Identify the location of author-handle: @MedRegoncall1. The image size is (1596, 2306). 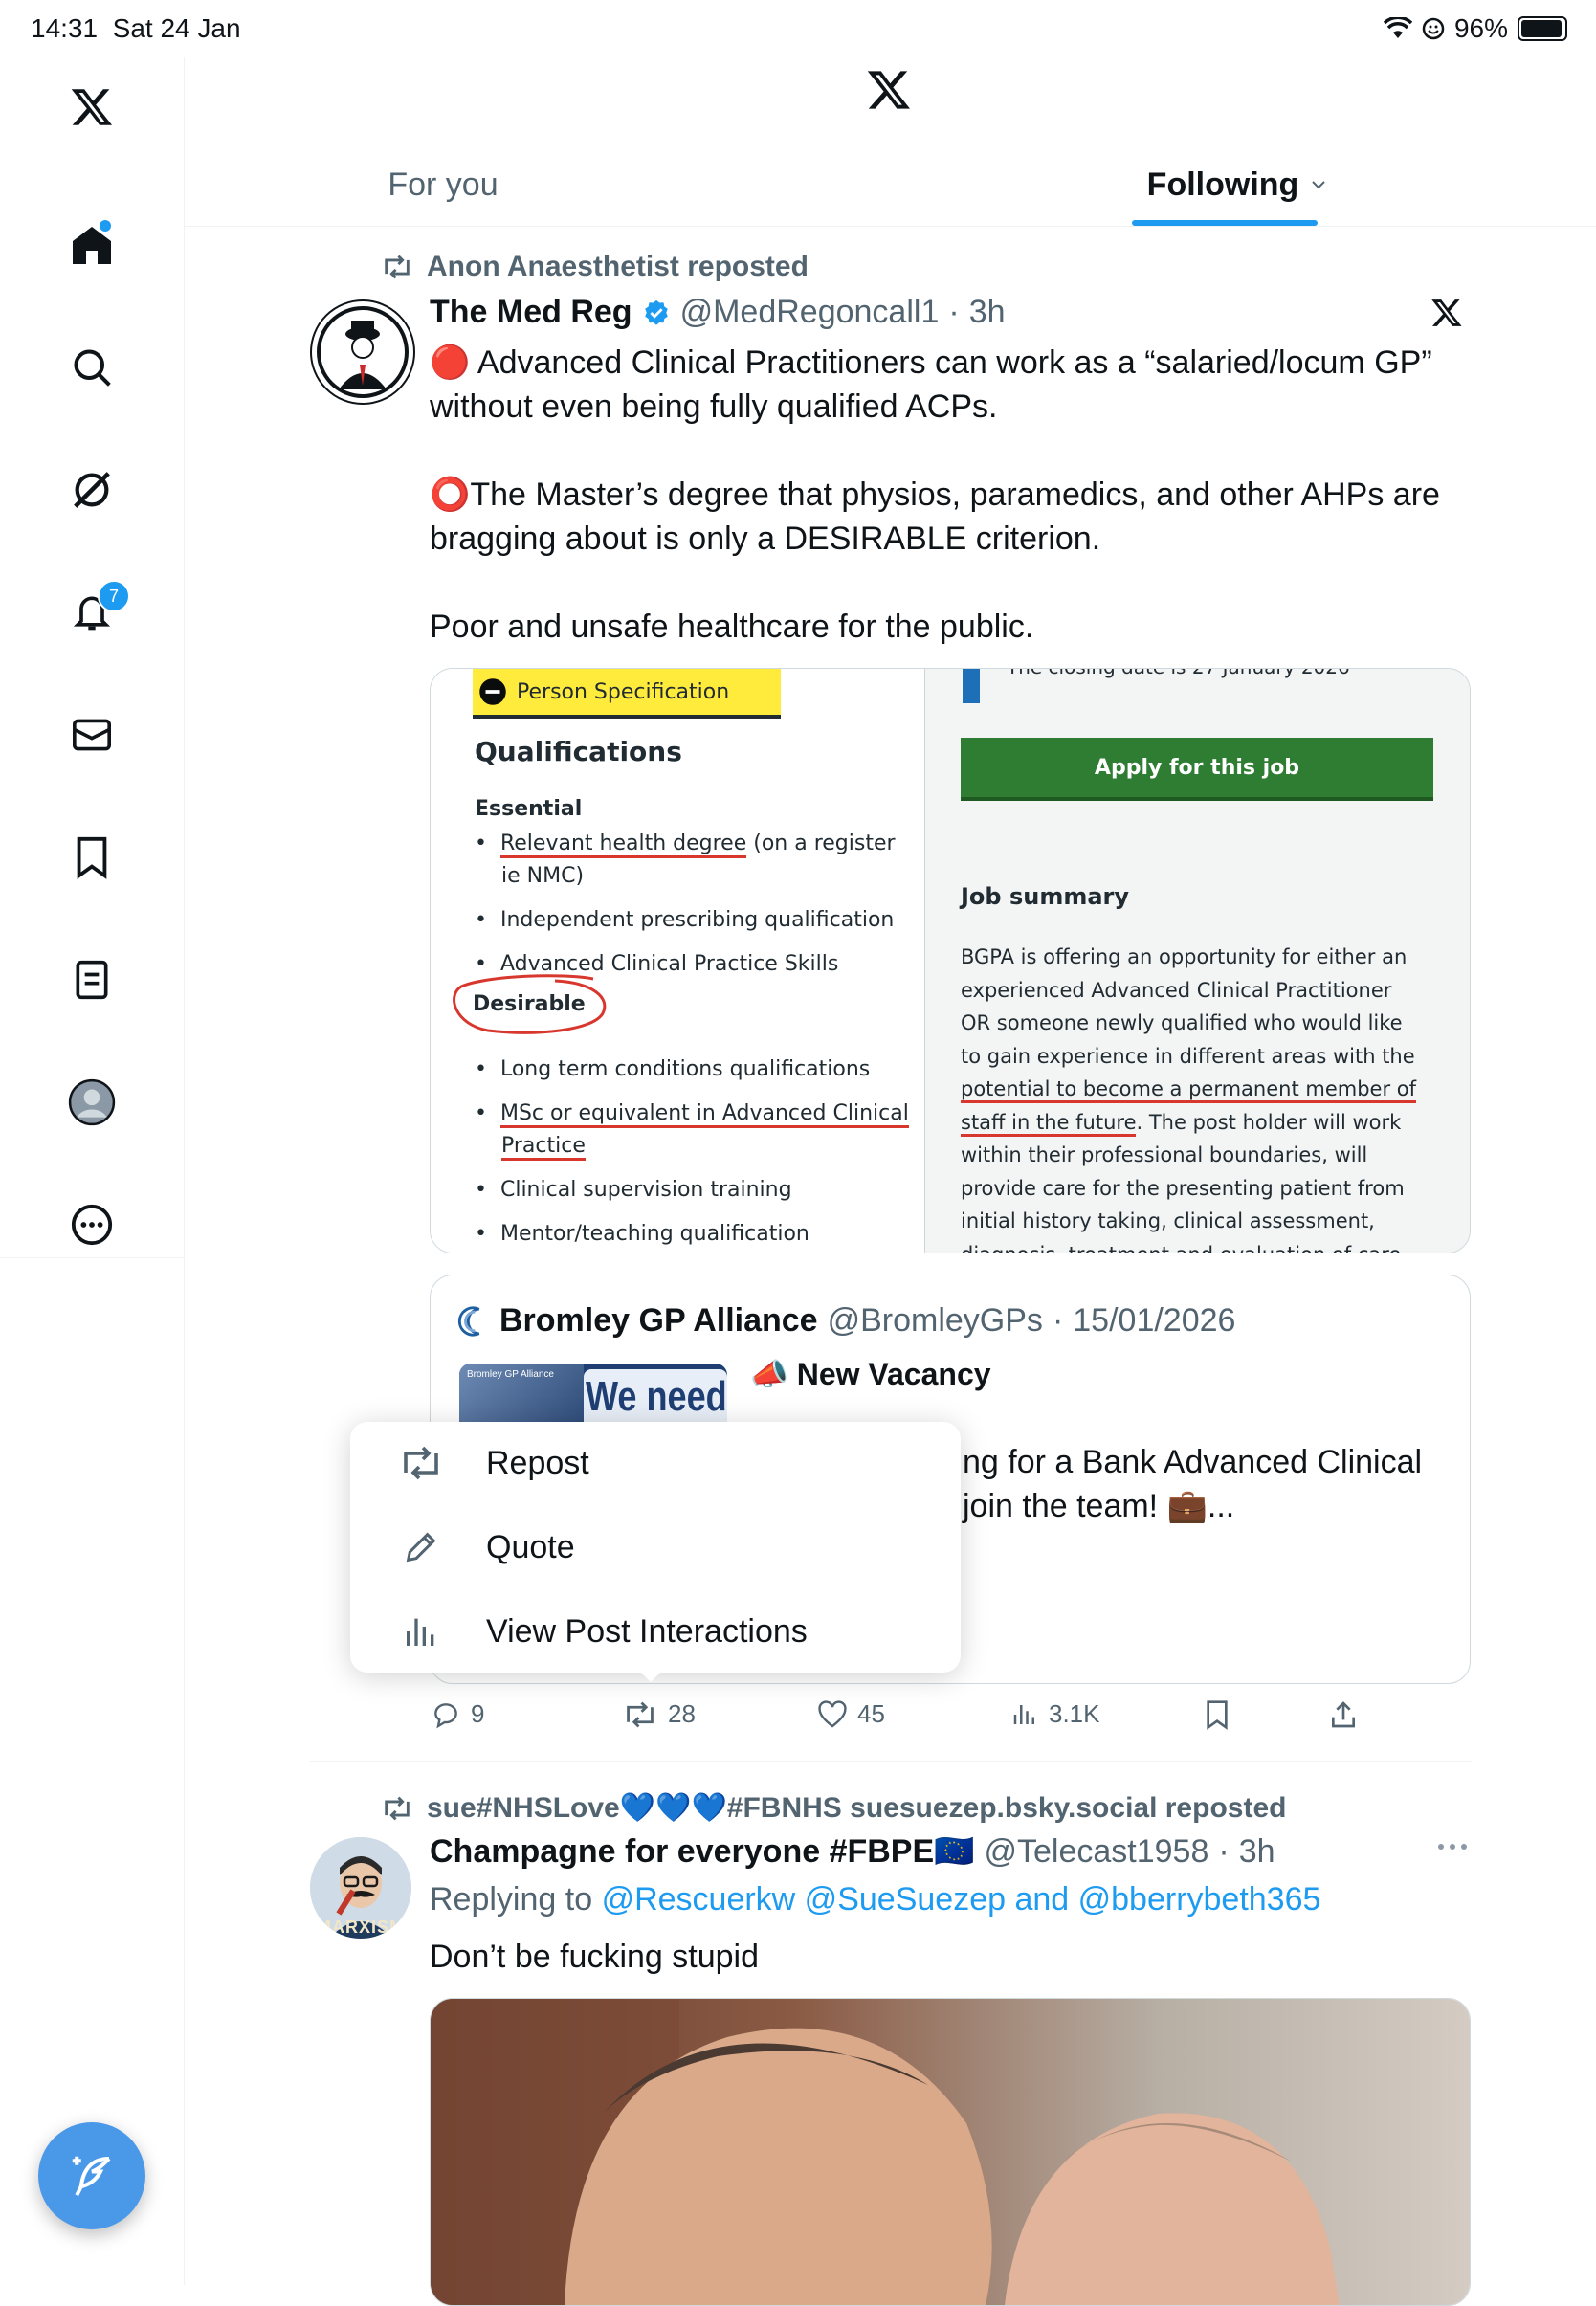
(810, 313).